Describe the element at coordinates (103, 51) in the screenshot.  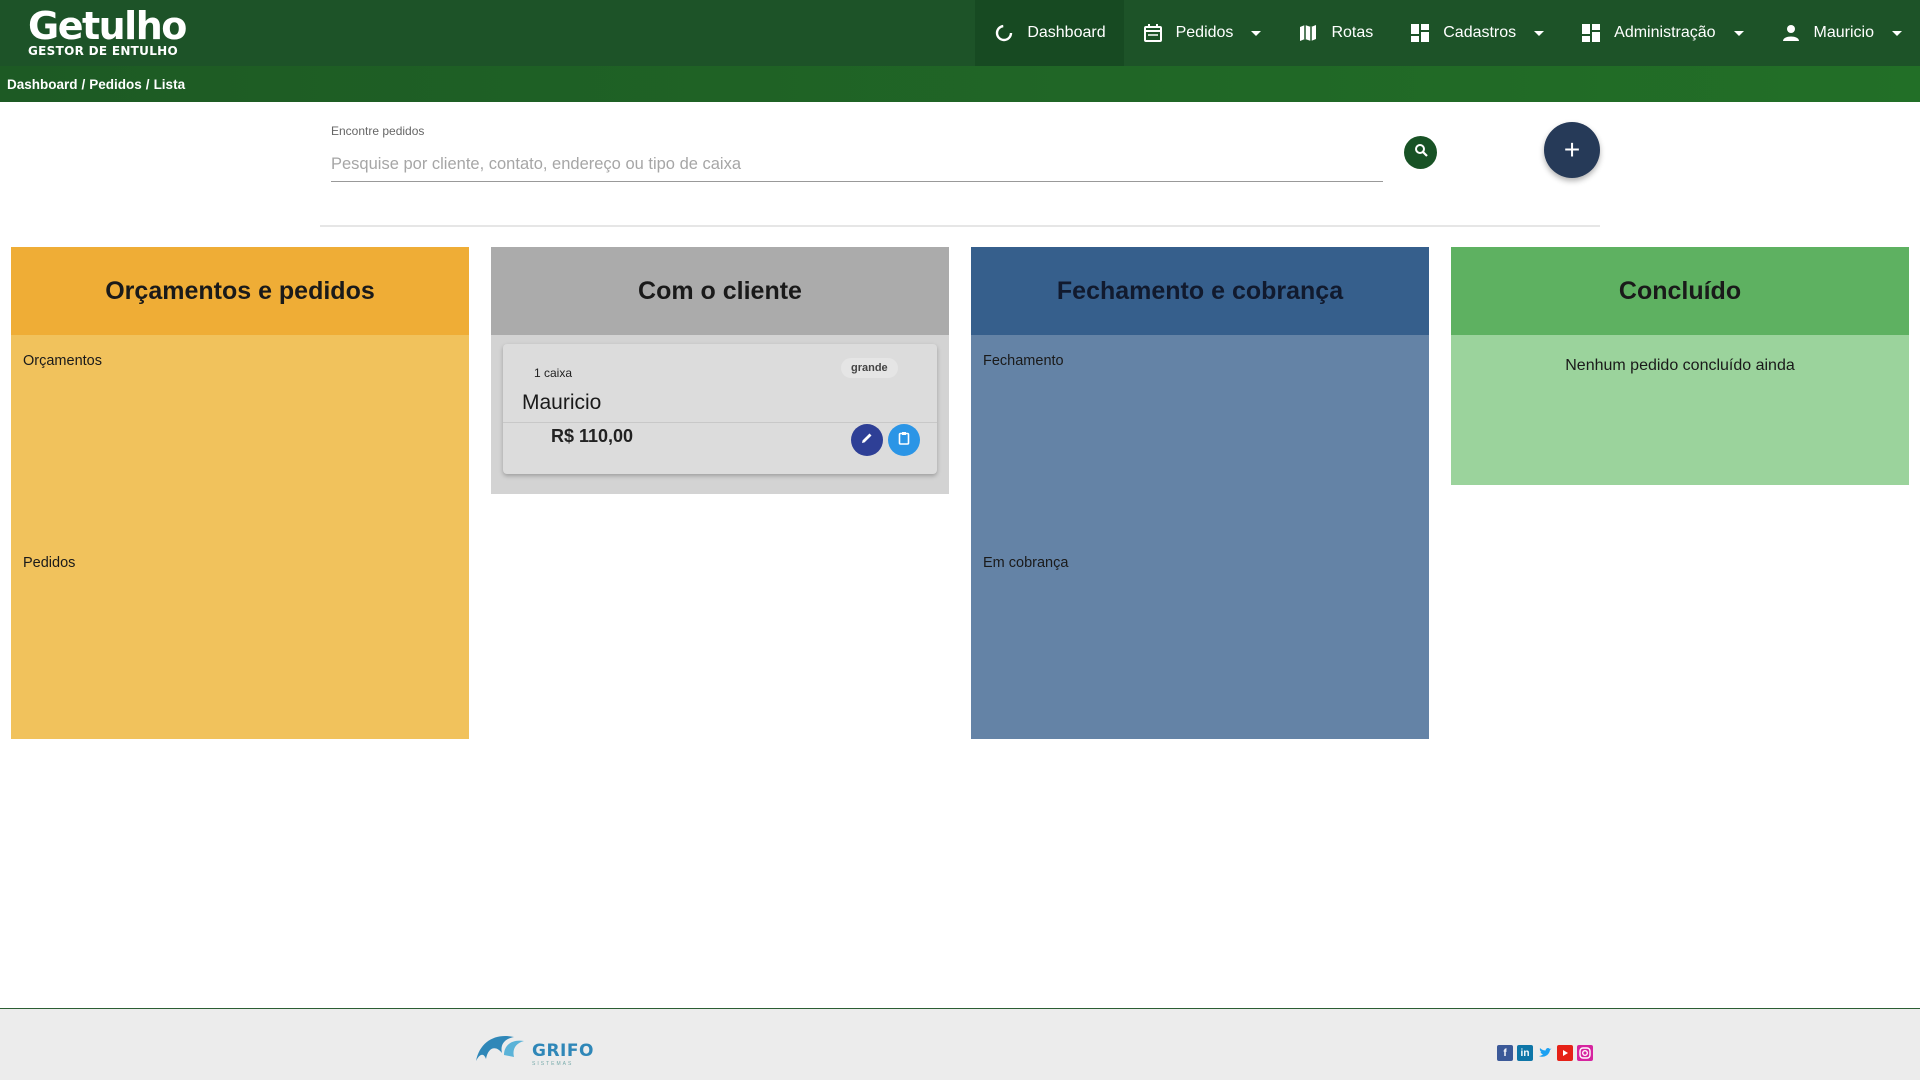
I see `logo-tagline: GESTOR DE ENTULHO` at that location.